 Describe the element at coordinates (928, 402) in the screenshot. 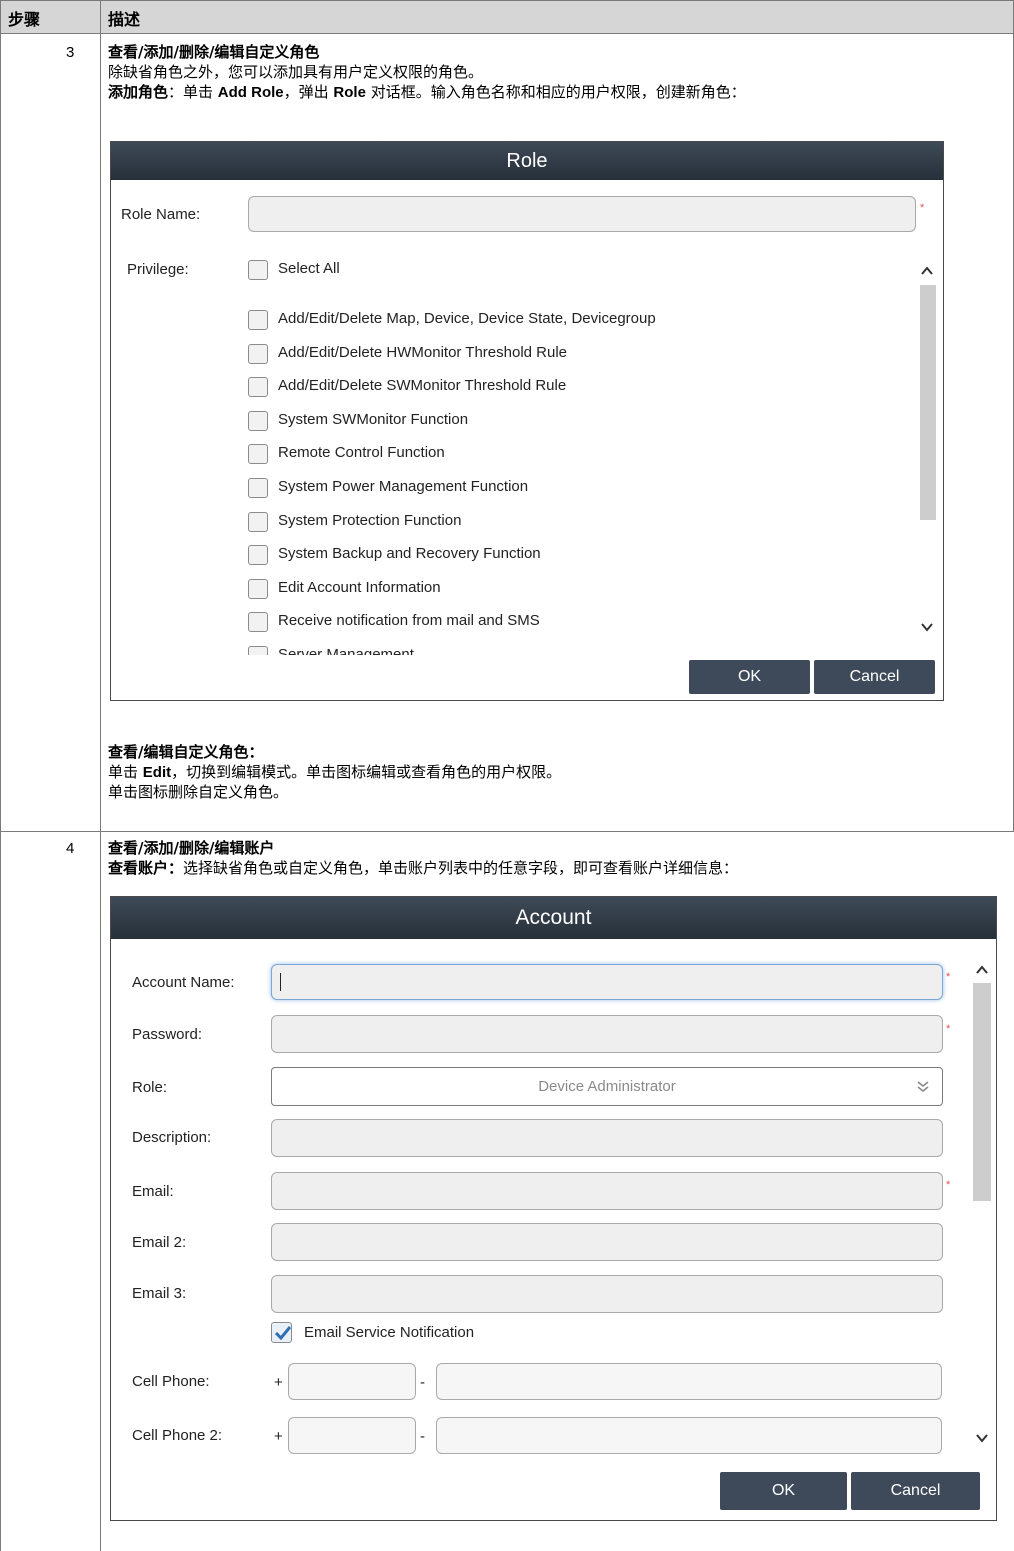

I see `privilege-scroll-thumb` at that location.